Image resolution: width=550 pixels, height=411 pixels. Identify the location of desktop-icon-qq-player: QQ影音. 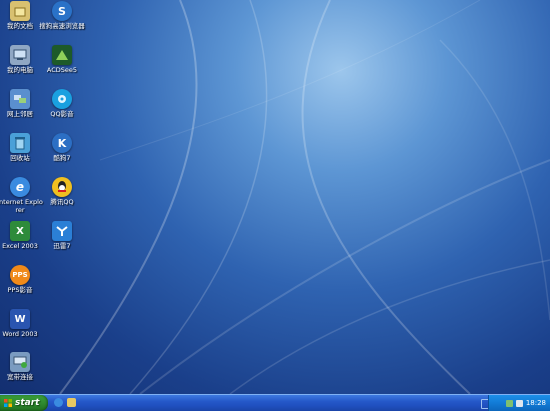
(62, 104).